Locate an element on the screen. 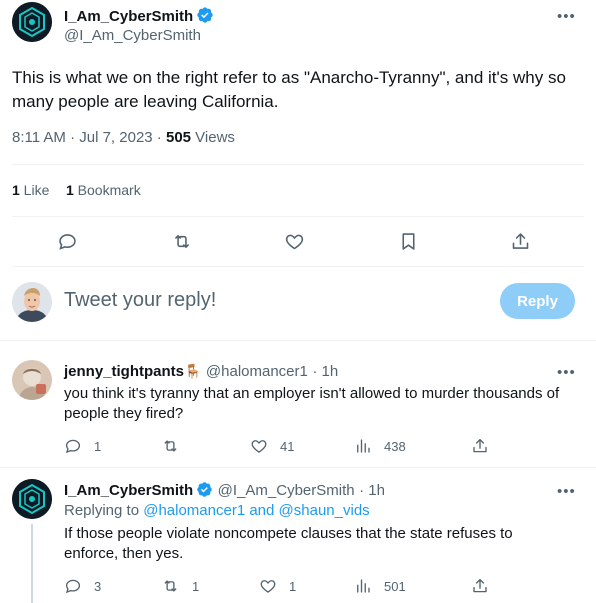  views-button: 501 is located at coordinates (380, 586).